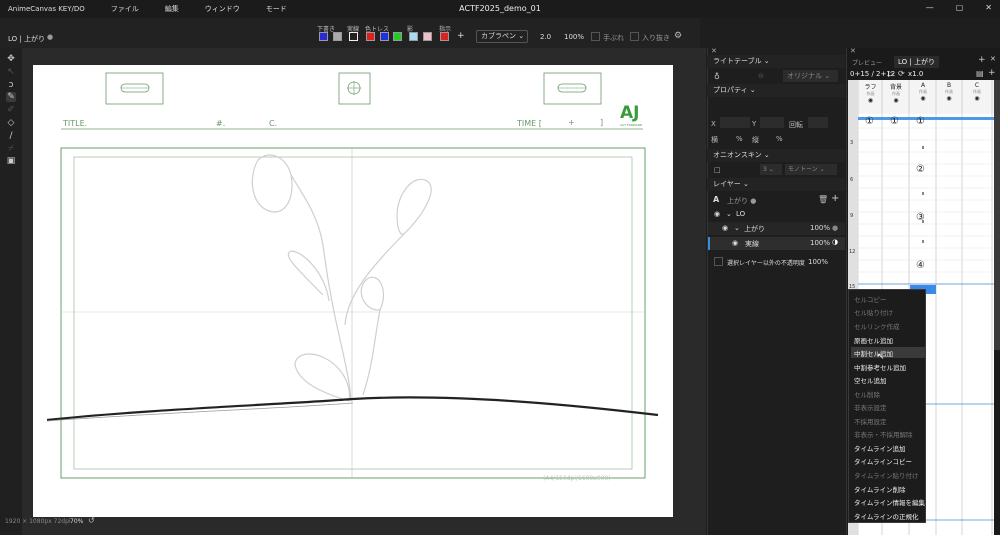 This screenshot has width=1000, height=535. I want to click on menu-item: タイムライン情報を編集, so click(889, 502).